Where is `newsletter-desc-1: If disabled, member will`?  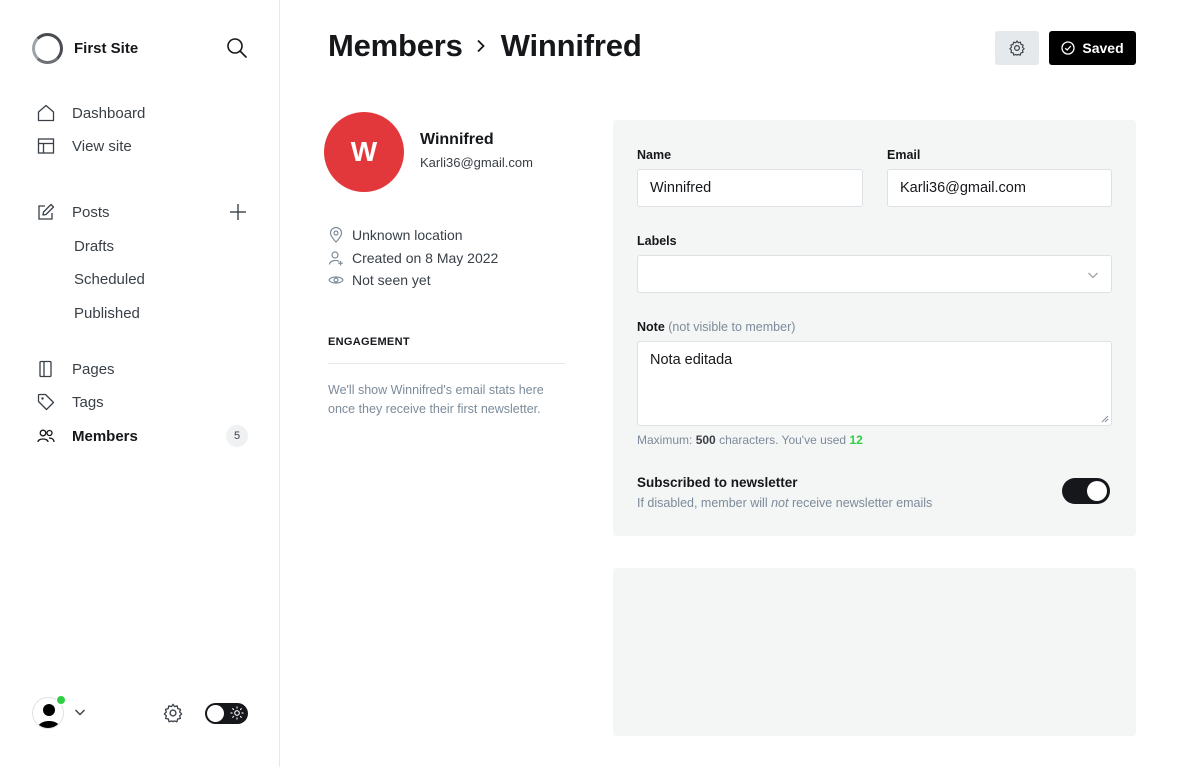
newsletter-desc-1: If disabled, member will is located at coordinates (702, 503).